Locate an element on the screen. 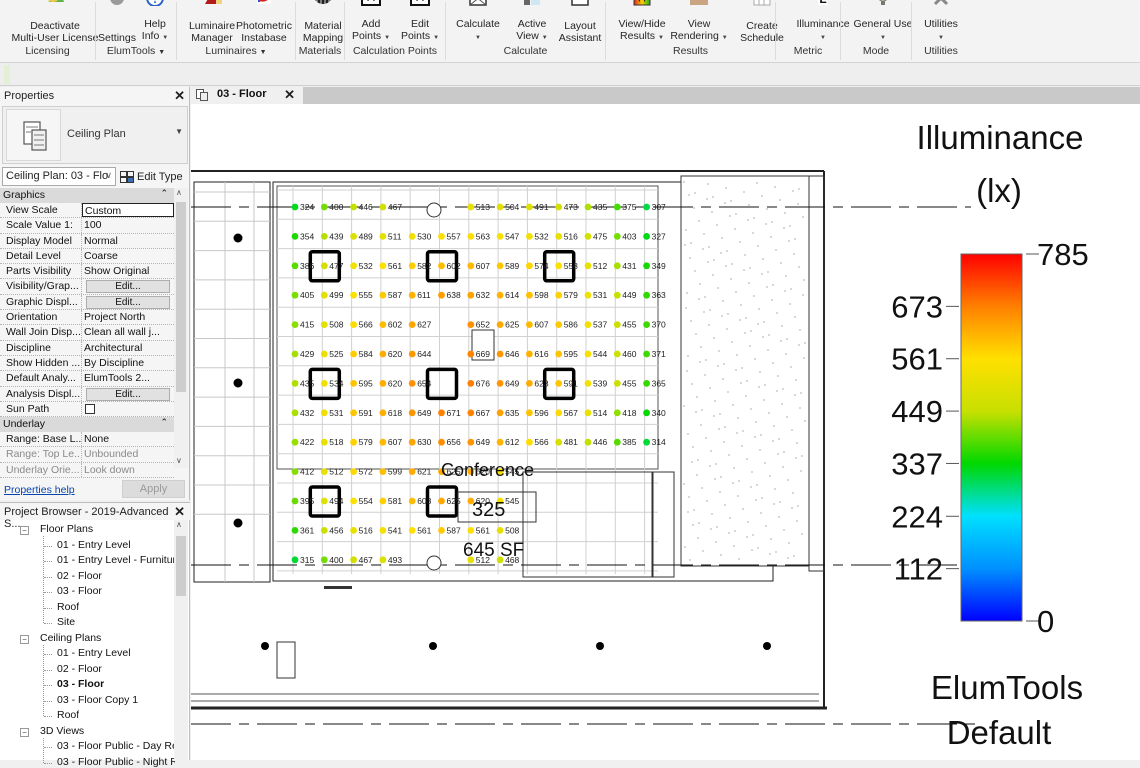 The height and width of the screenshot is (768, 1140). property-value: None is located at coordinates (128, 439).